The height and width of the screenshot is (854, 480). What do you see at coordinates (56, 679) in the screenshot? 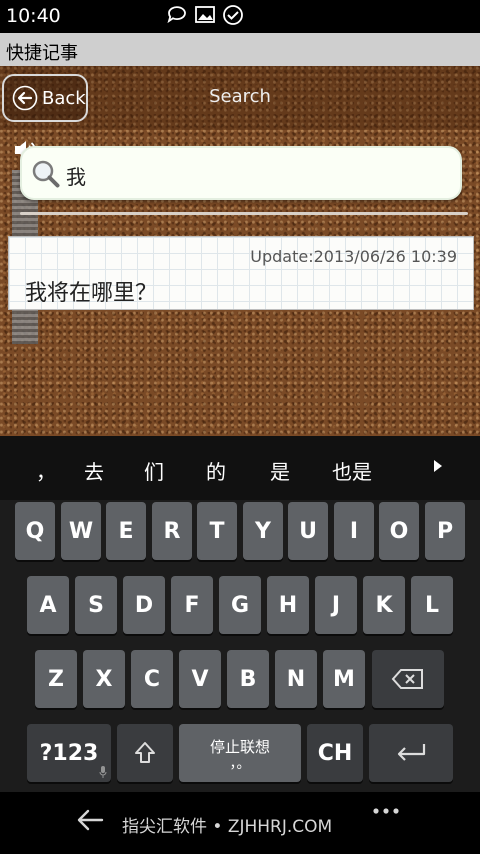
I see `key-z: Z` at bounding box center [56, 679].